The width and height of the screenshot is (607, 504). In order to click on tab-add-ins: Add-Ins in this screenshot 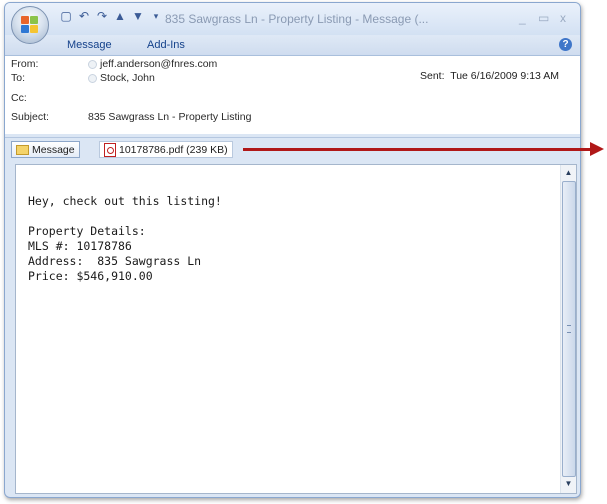, I will do `click(166, 45)`.